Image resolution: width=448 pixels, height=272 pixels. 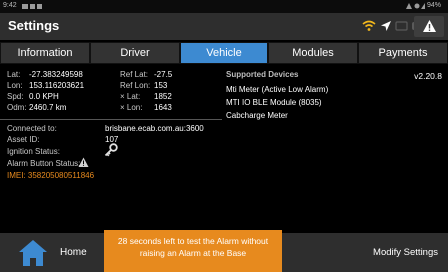 I want to click on app-header: Settings, so click(x=224, y=26).